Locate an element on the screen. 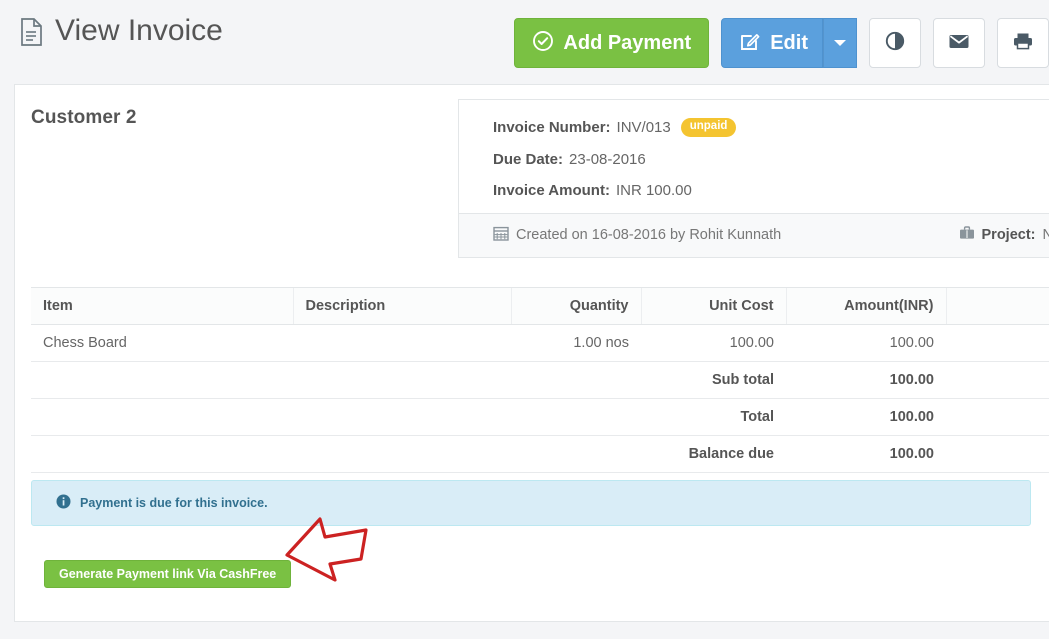 Image resolution: width=1049 pixels, height=639 pixels. chevron-down-icon is located at coordinates (840, 43).